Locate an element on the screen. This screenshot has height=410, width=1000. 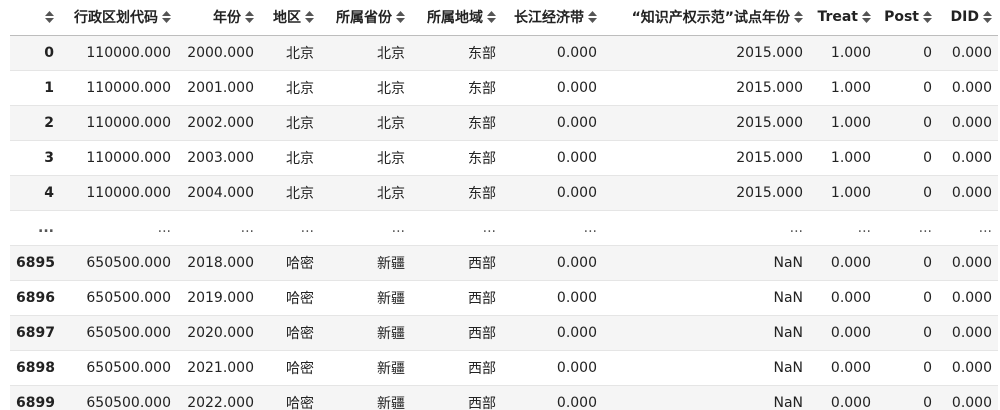
column-header-admin-code: 行政区划代码 is located at coordinates (118, 18).